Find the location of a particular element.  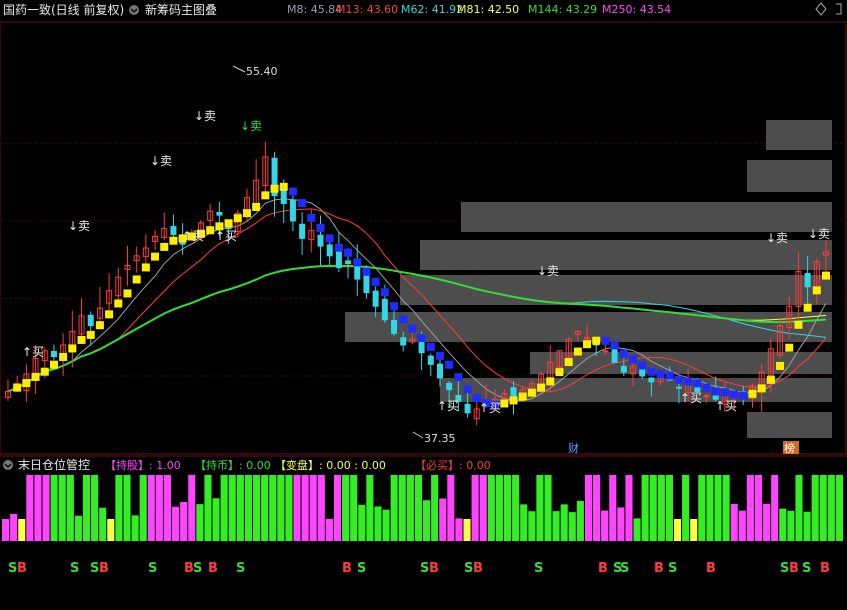

stock-title: 国药一致(日线 前复权) is located at coordinates (63, 9).